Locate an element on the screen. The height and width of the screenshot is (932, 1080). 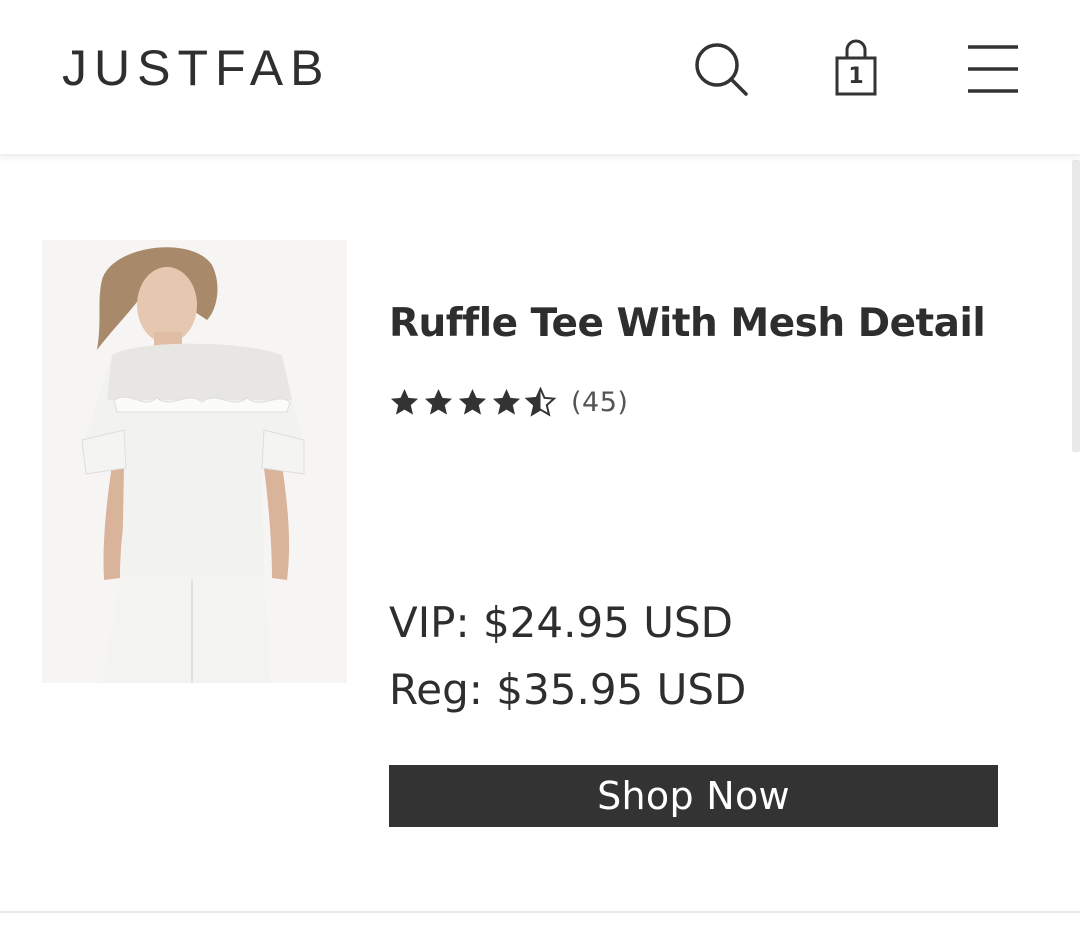
justfab-logo: JUSTFAB is located at coordinates (196, 68).